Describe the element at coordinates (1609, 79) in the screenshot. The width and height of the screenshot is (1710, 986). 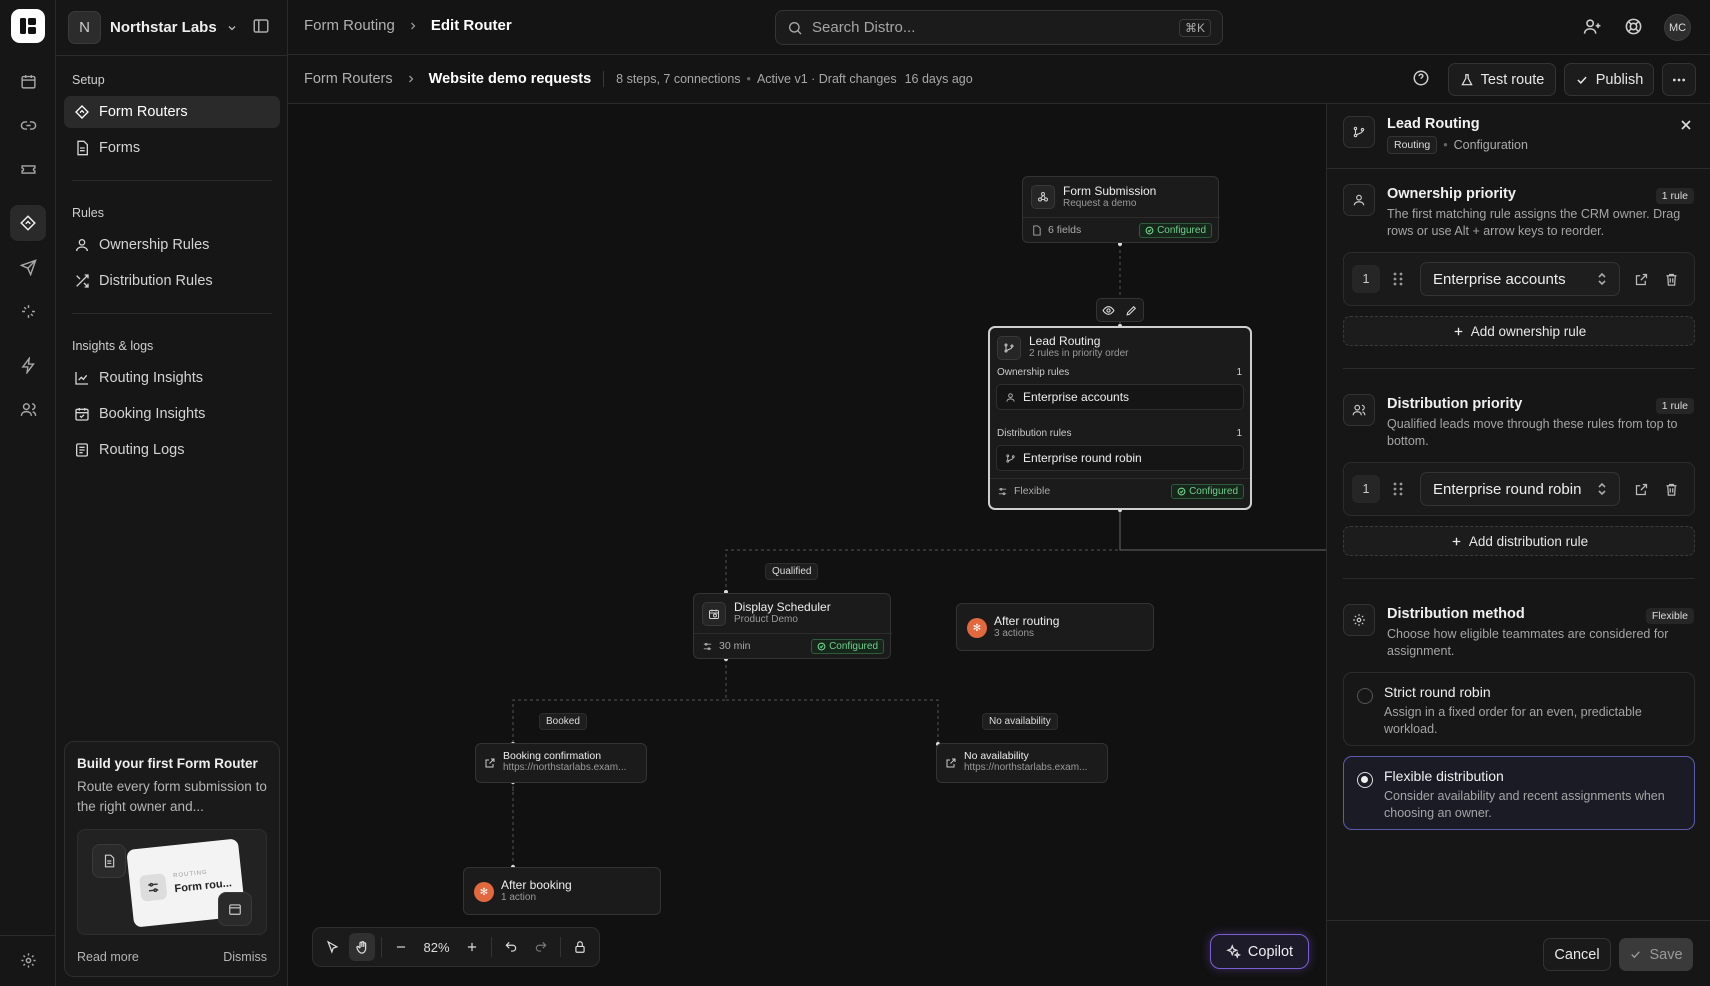
I see `publish-button: Publish` at that location.